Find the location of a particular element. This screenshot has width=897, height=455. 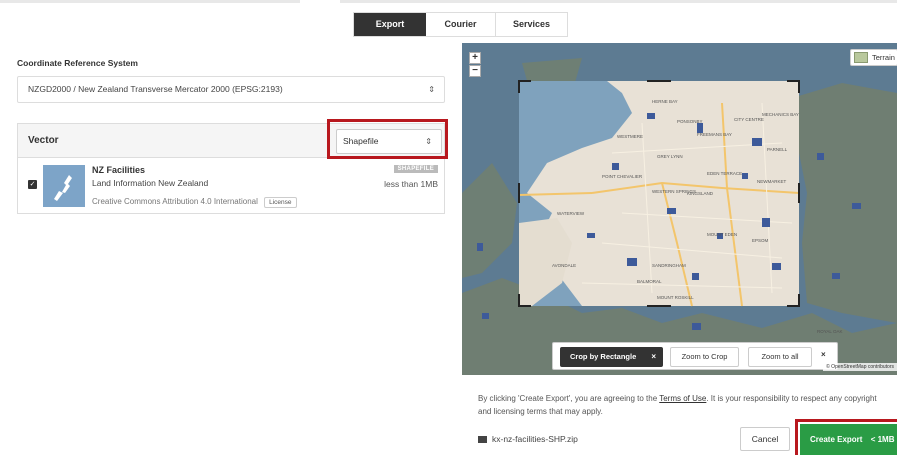

svg-text: FREEMANS BAY is located at coordinates (714, 134).